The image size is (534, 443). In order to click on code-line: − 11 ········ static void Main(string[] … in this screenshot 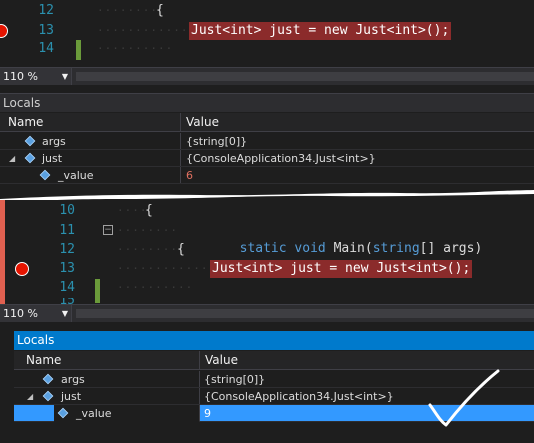, I will do `click(269, 239)`.